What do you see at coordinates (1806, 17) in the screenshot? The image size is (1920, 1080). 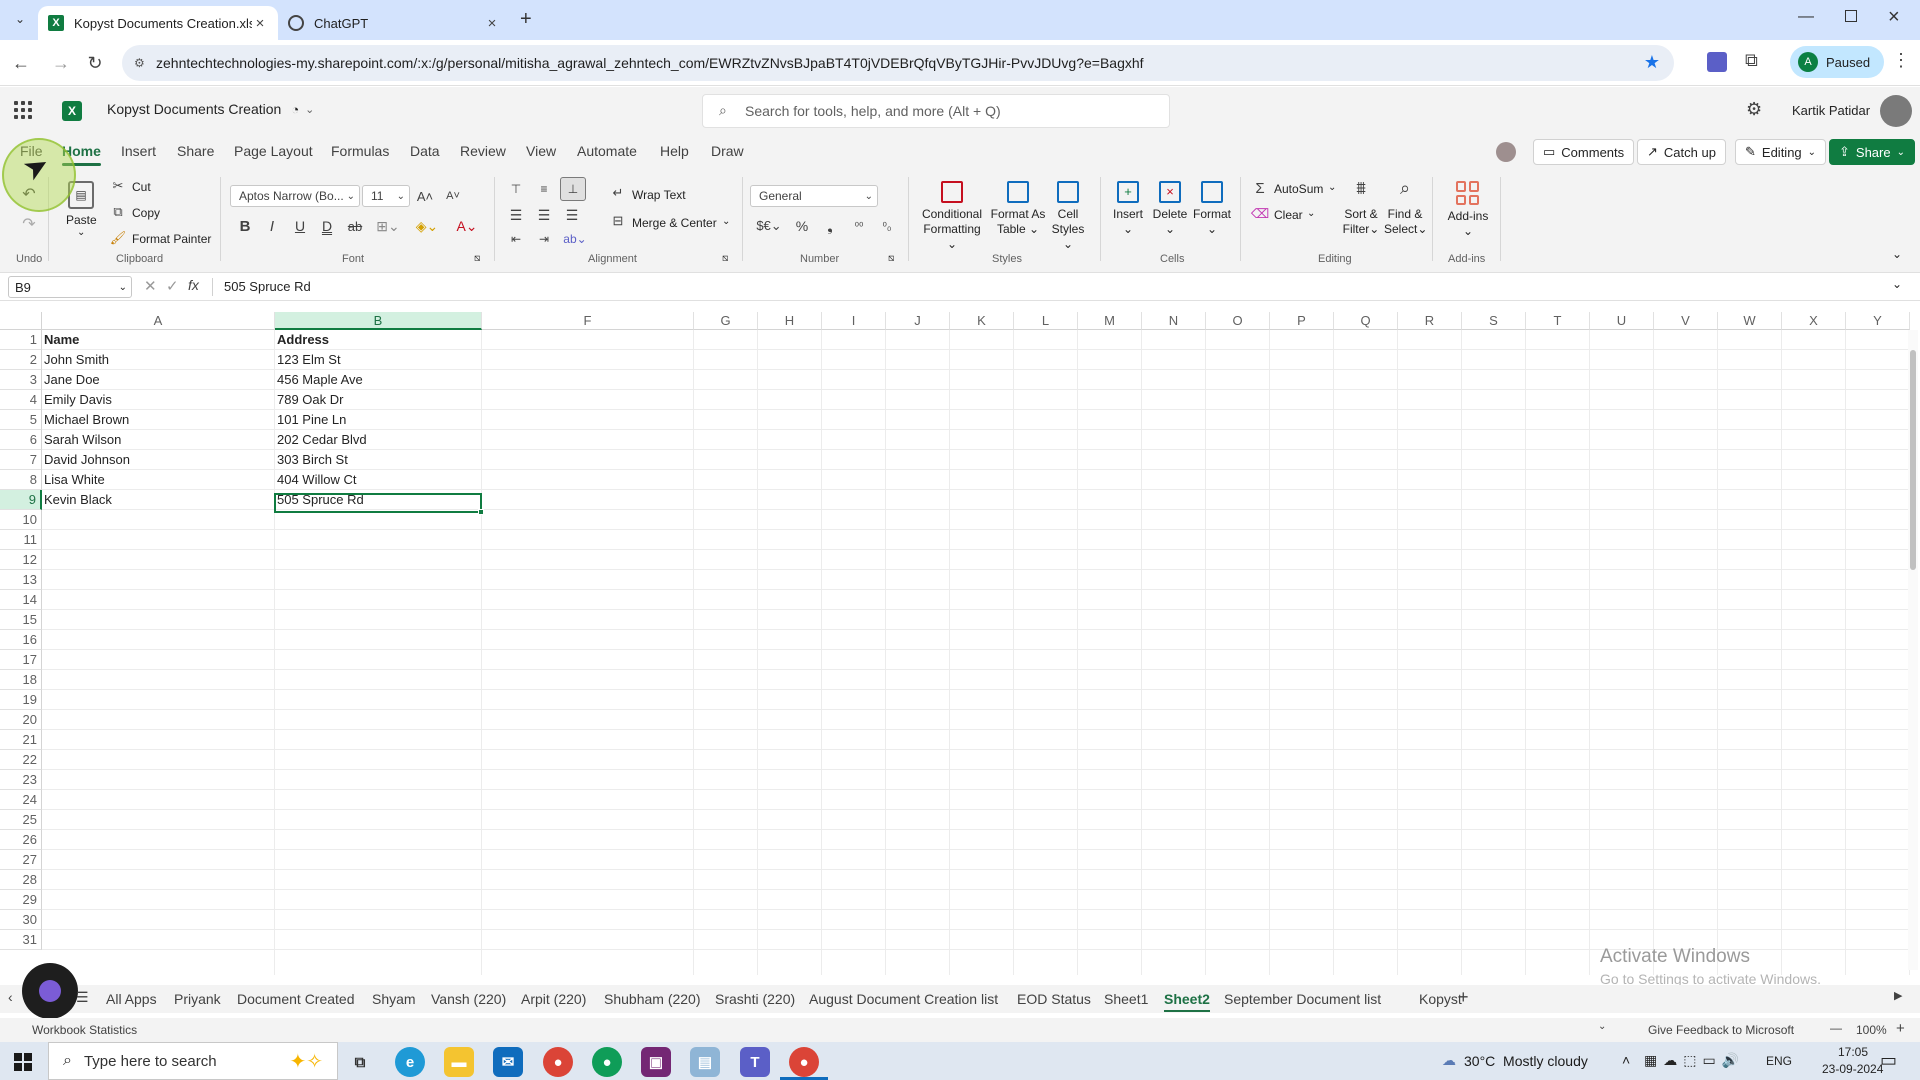 I see `minimize-window-icon: —` at bounding box center [1806, 17].